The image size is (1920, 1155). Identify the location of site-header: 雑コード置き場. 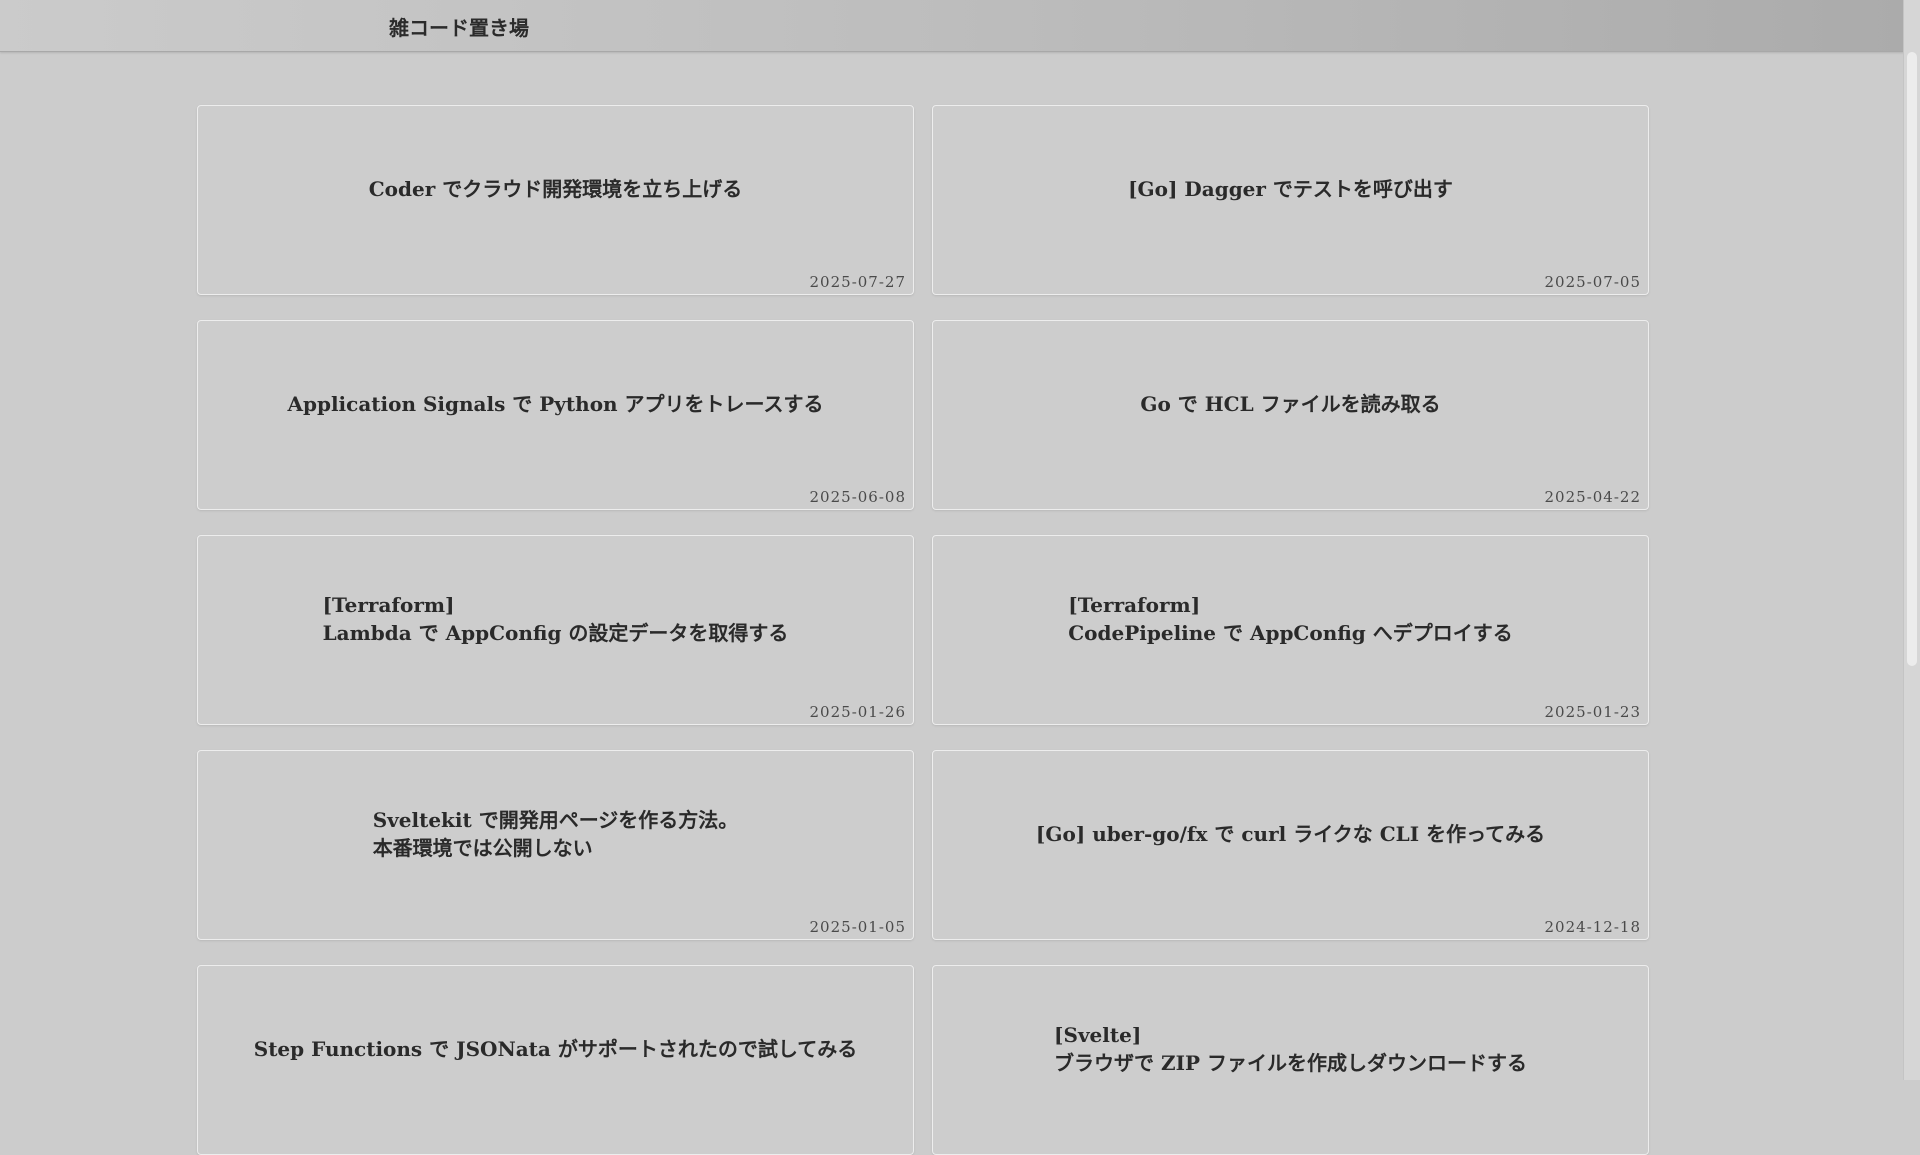
(952, 26).